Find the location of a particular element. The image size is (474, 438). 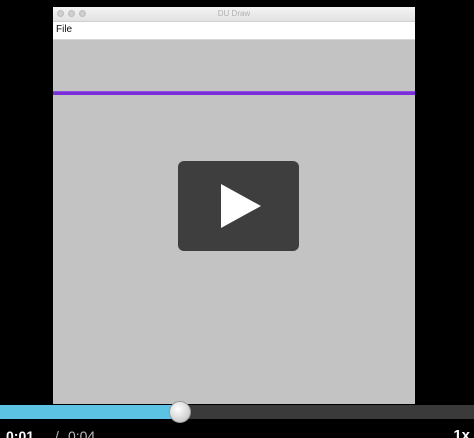

menu-file: File is located at coordinates (64, 30).